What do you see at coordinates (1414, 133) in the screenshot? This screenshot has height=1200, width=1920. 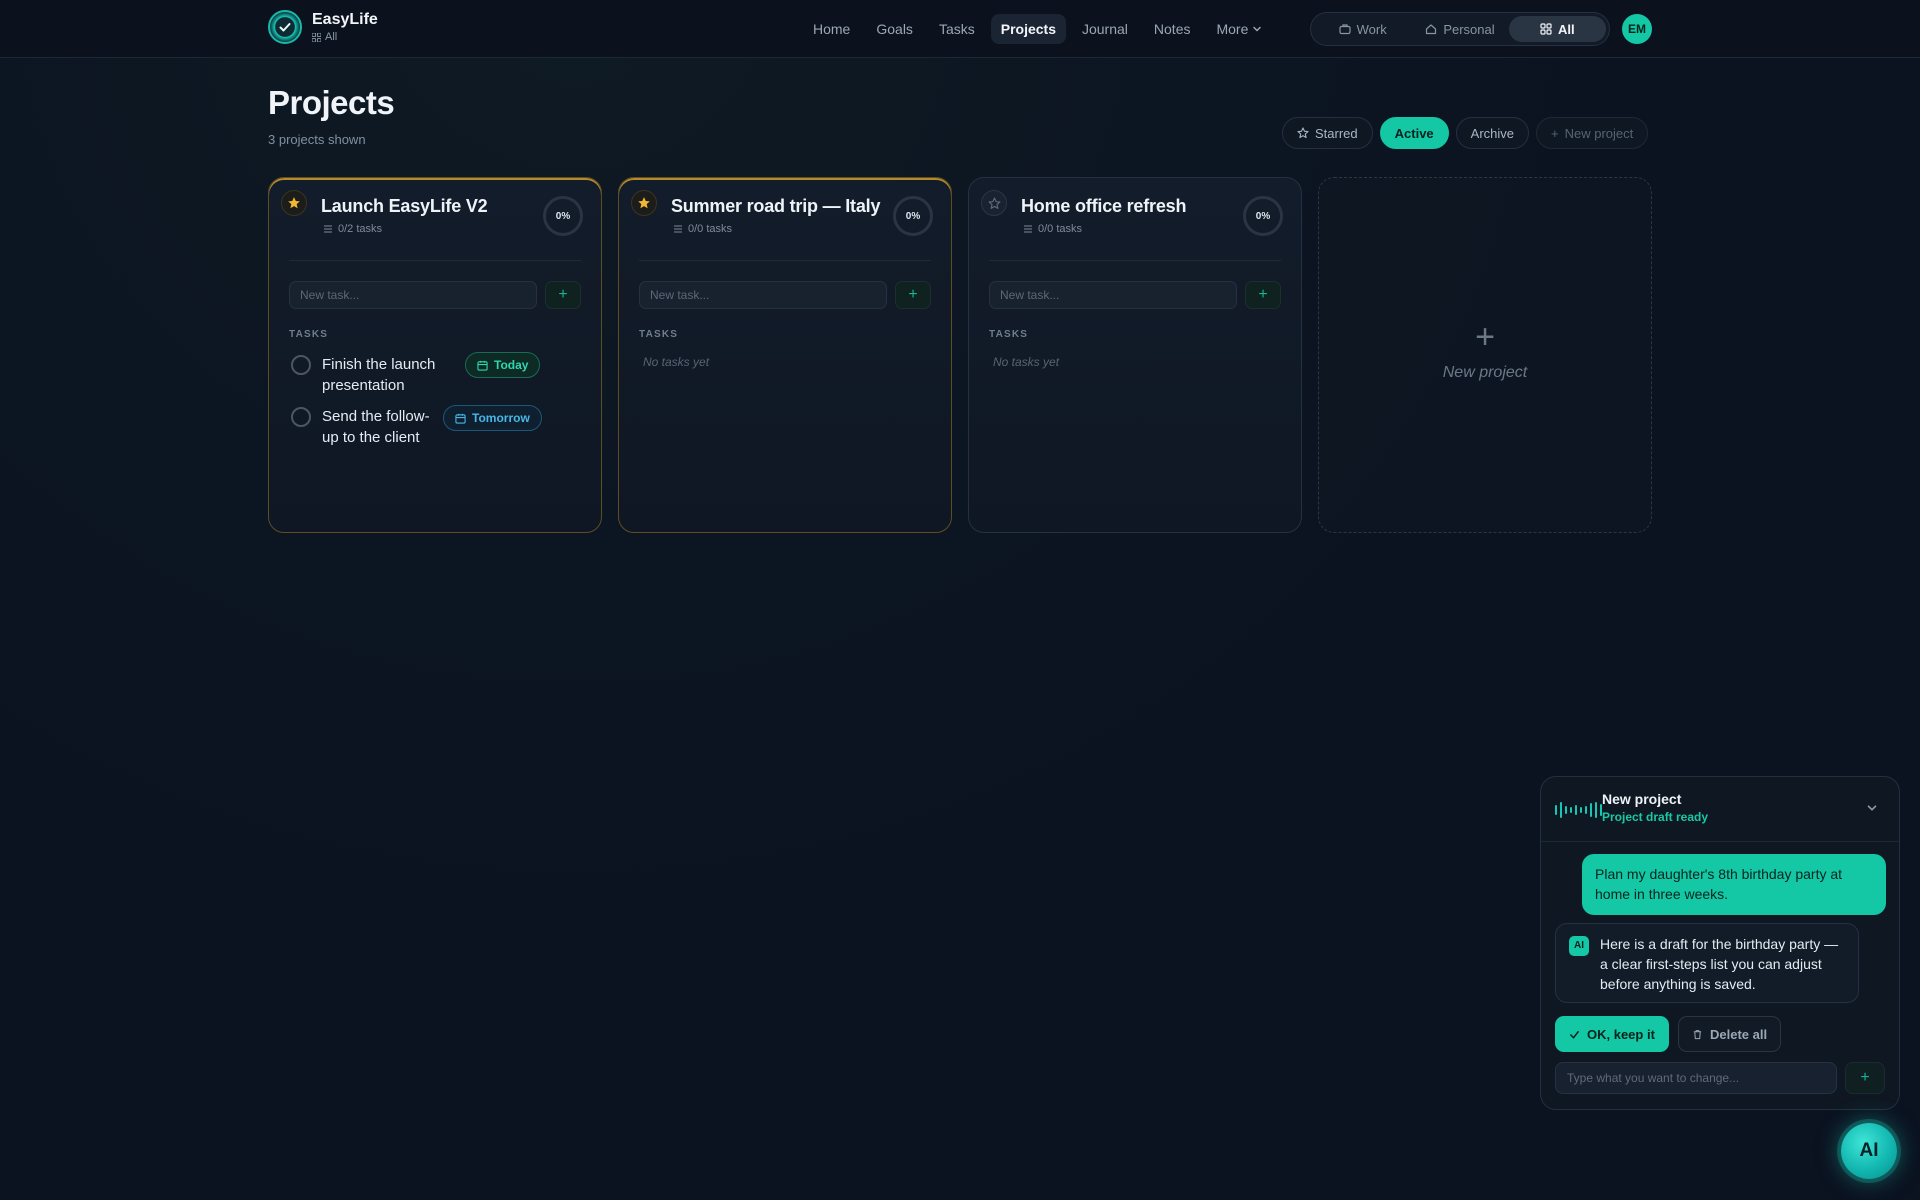 I see `filter-active: Active` at bounding box center [1414, 133].